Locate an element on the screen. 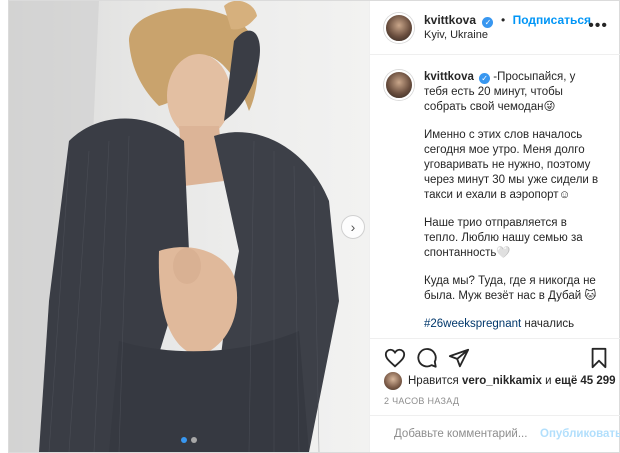 The image size is (620, 453). follow-button: Подписаться is located at coordinates (552, 20).